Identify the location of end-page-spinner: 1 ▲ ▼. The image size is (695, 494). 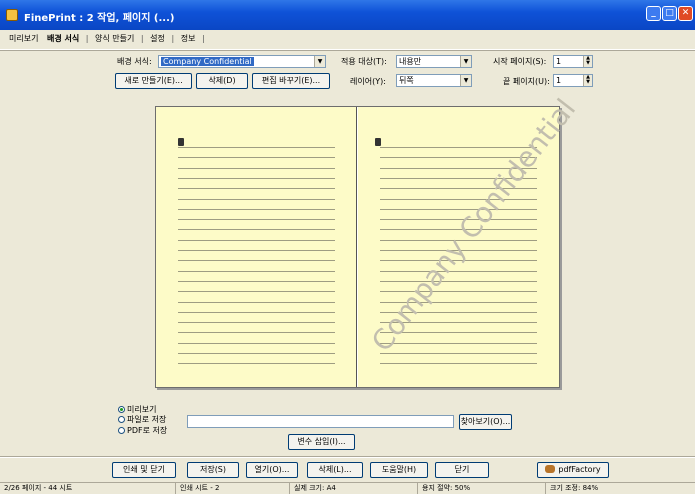
(573, 80).